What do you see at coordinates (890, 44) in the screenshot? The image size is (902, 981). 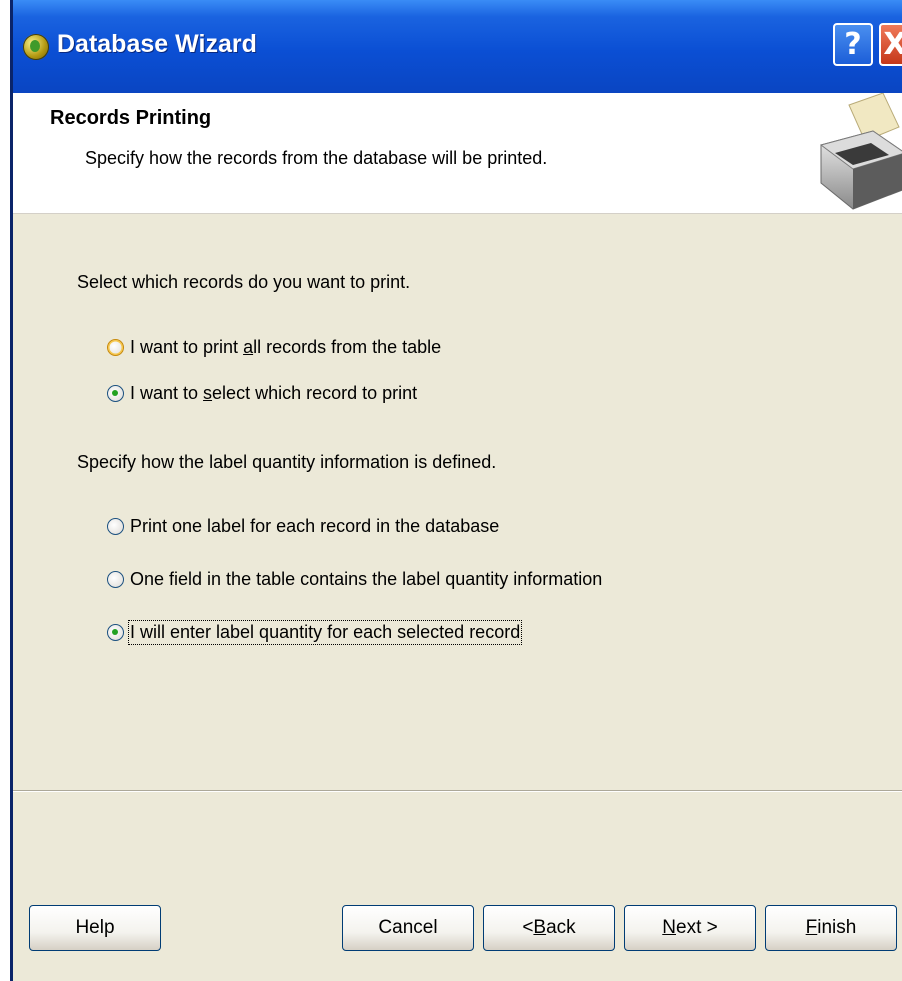 I see `close-button: X` at bounding box center [890, 44].